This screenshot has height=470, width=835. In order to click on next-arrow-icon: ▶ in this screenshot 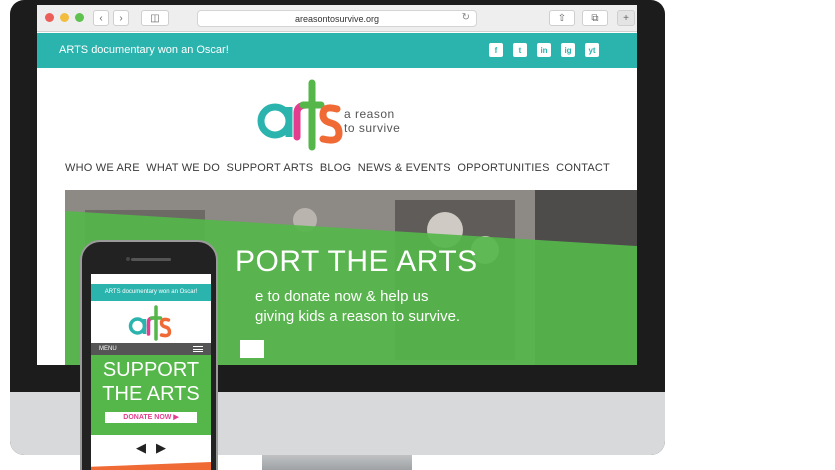, I will do `click(161, 449)`.